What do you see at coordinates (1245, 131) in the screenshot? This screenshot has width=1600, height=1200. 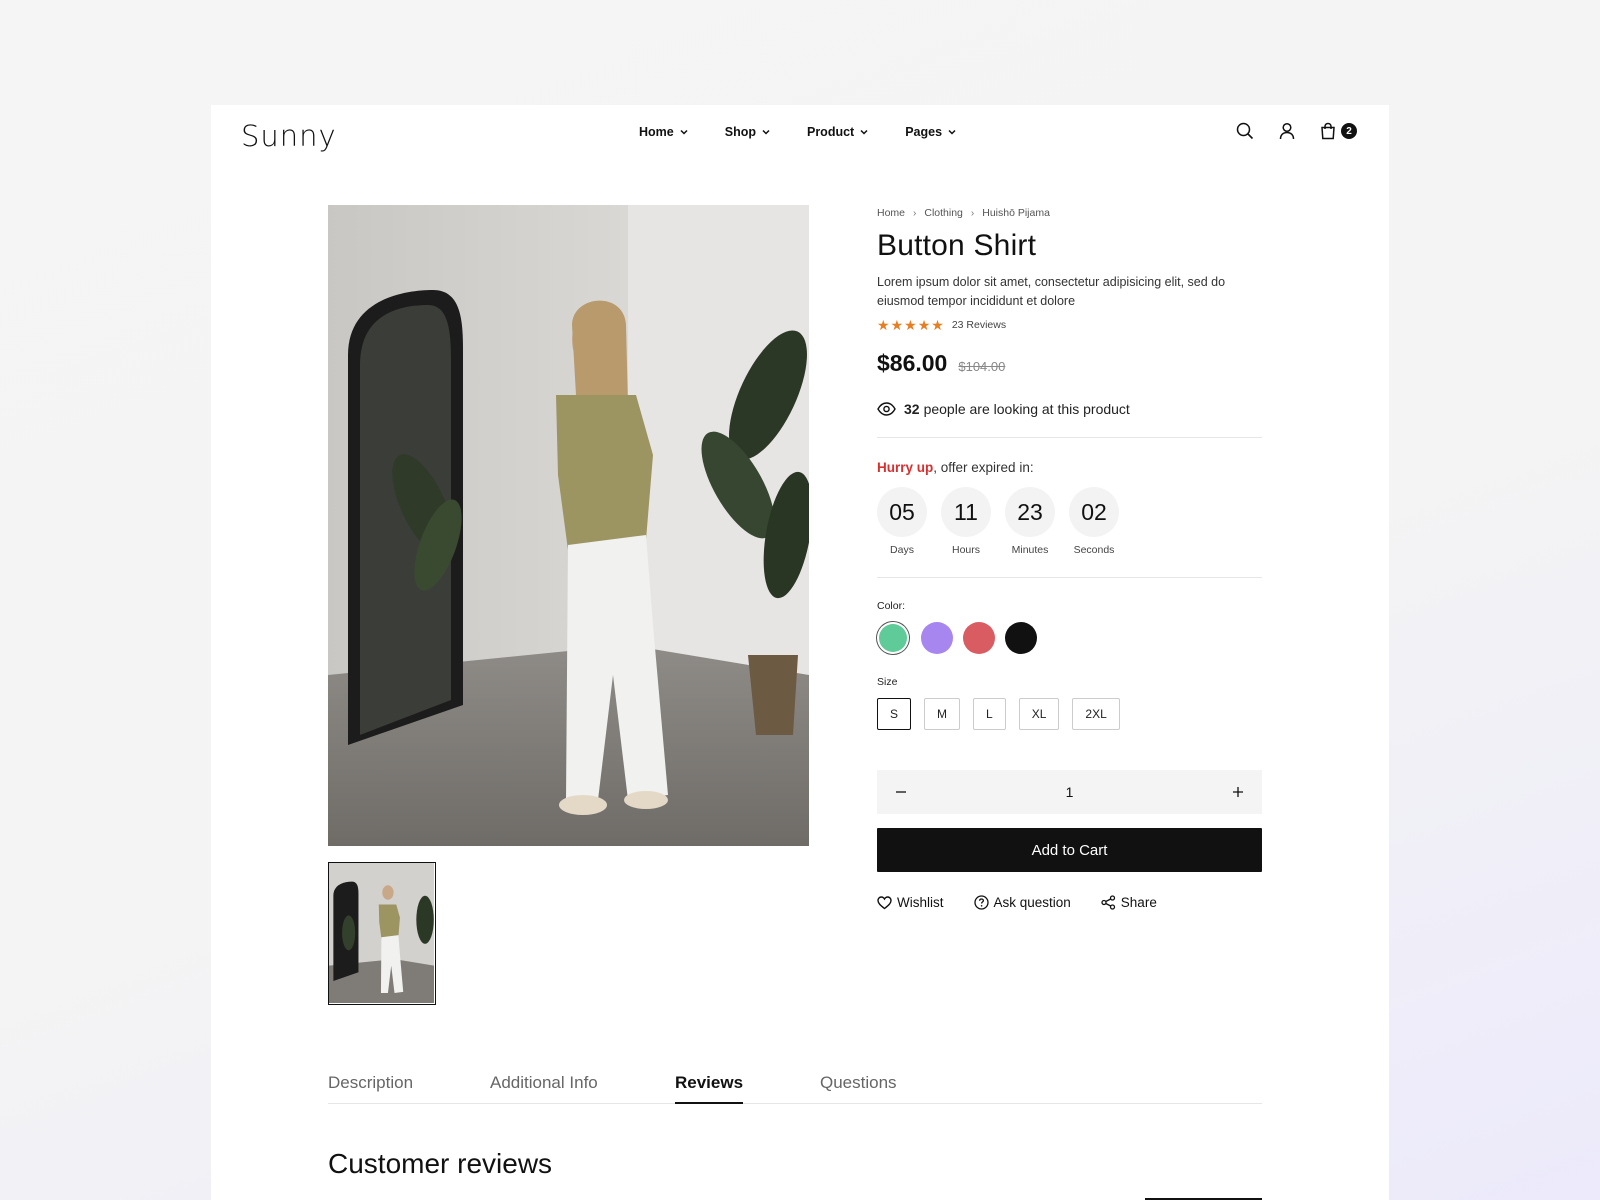 I see `search-icon` at bounding box center [1245, 131].